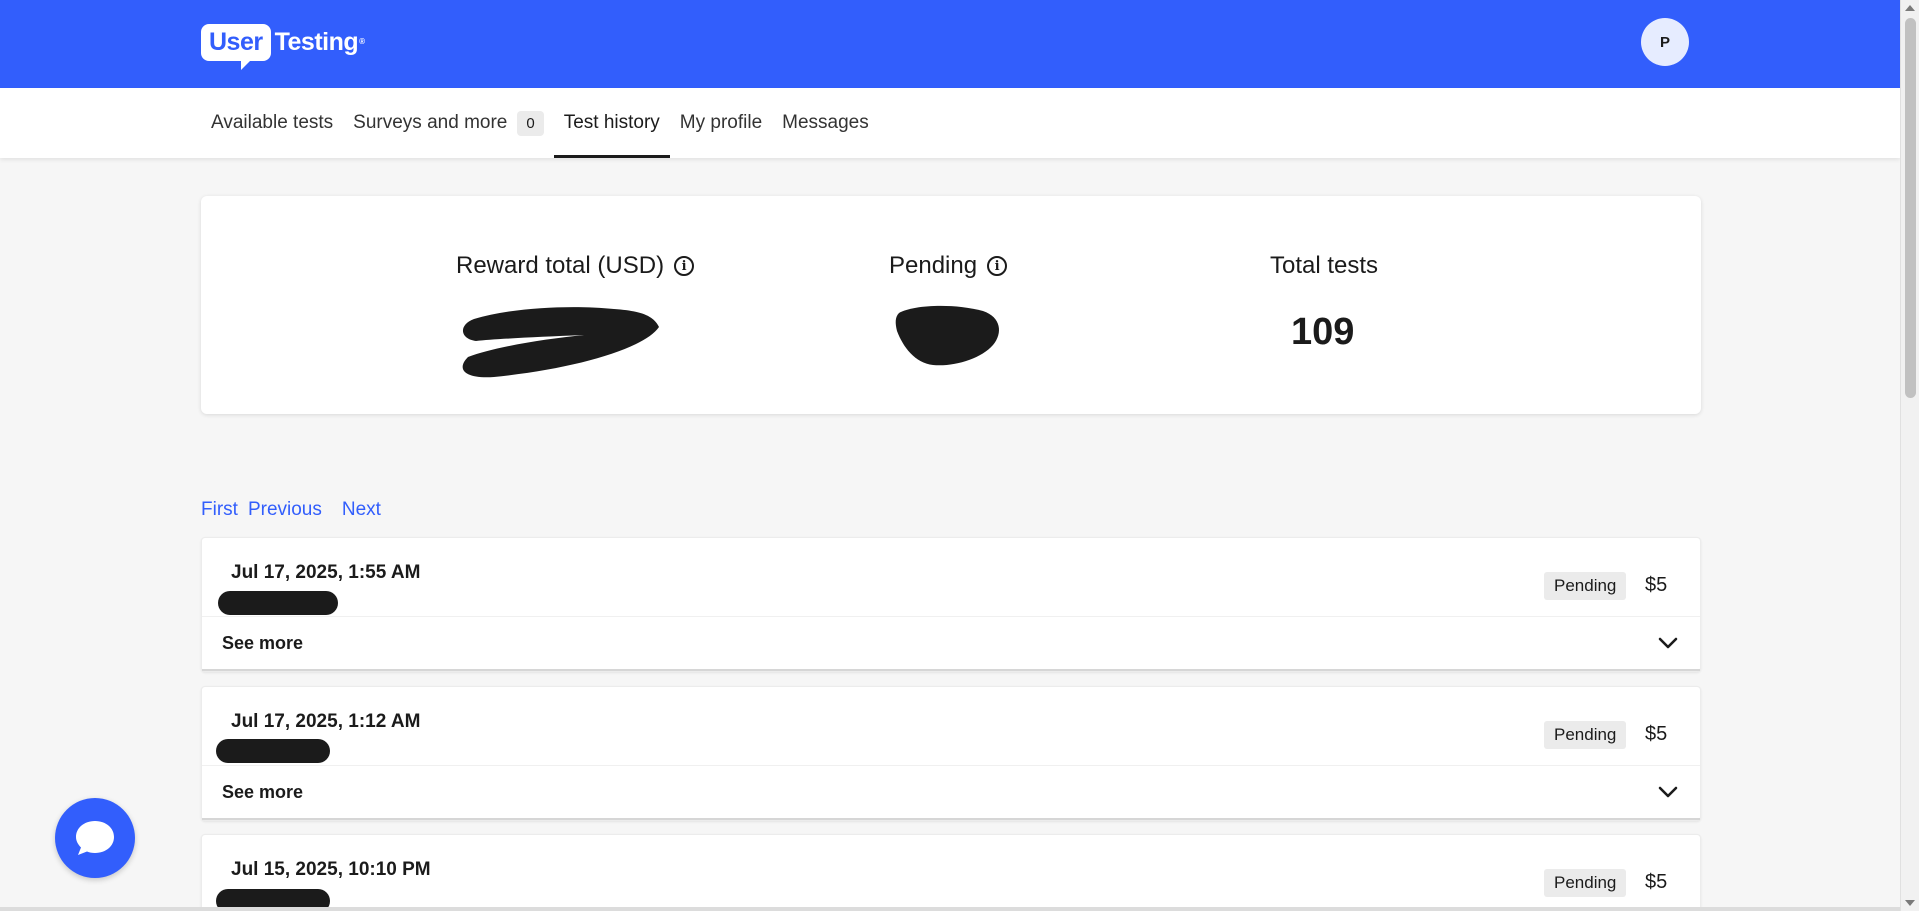 This screenshot has height=911, width=1919. I want to click on chat-button, so click(95, 838).